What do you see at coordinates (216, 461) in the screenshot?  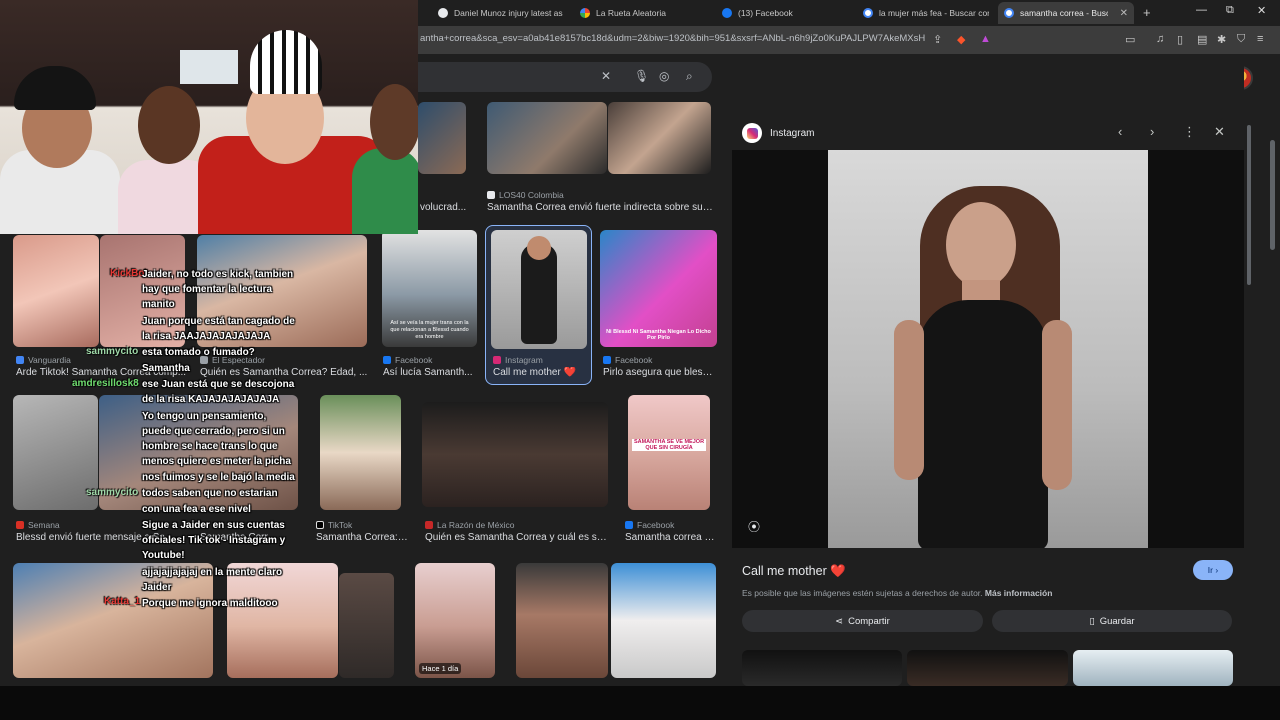 I see `chat-message: menos quiere es meter la picha` at bounding box center [216, 461].